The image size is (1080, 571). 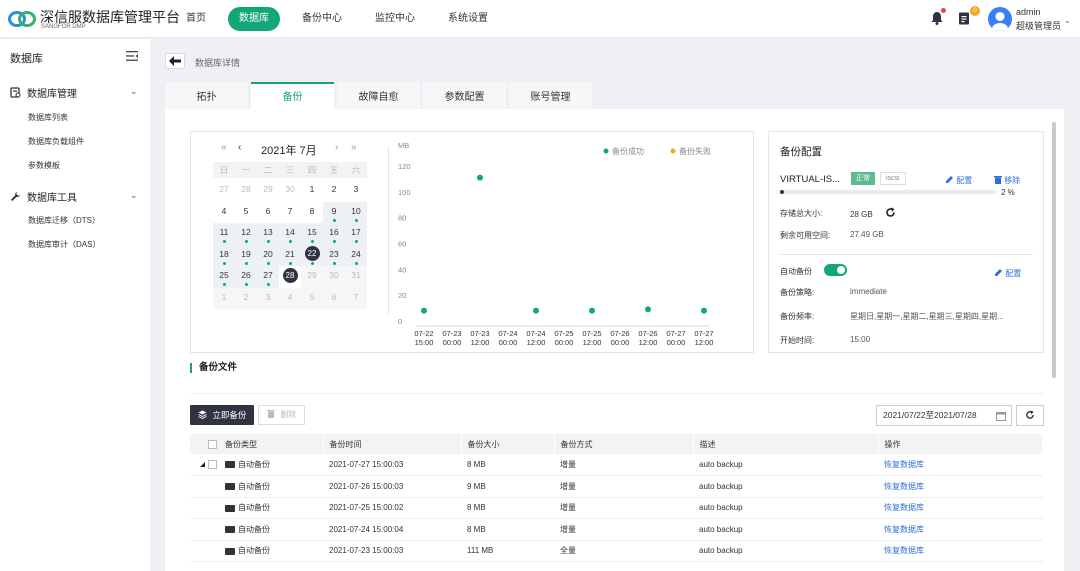 What do you see at coordinates (356, 211) in the screenshot?
I see `calendar-day: 10` at bounding box center [356, 211].